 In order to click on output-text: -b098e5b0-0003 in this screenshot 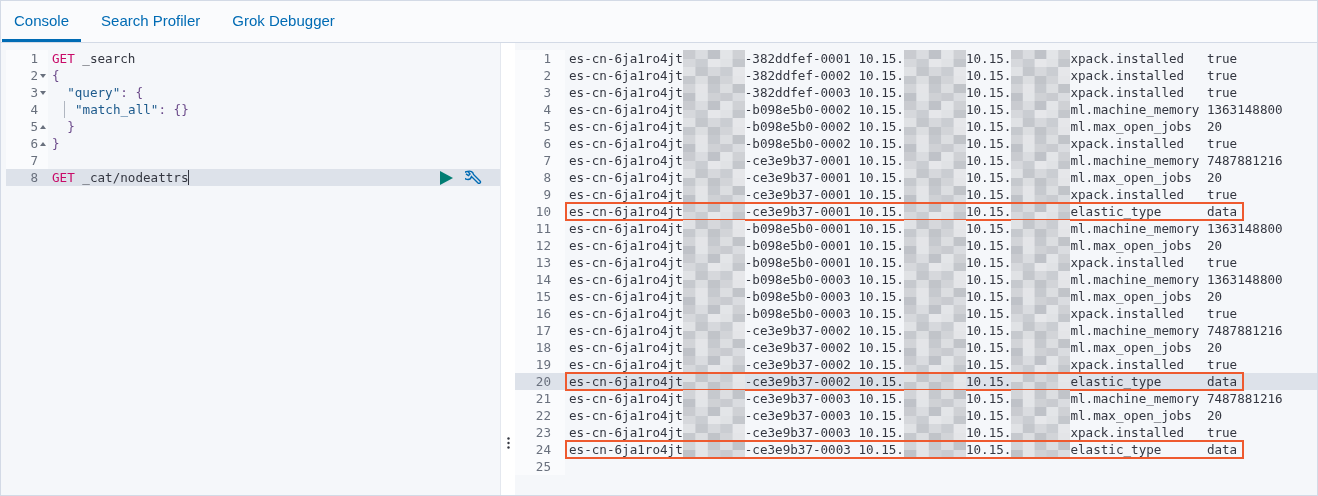, I will do `click(798, 313)`.